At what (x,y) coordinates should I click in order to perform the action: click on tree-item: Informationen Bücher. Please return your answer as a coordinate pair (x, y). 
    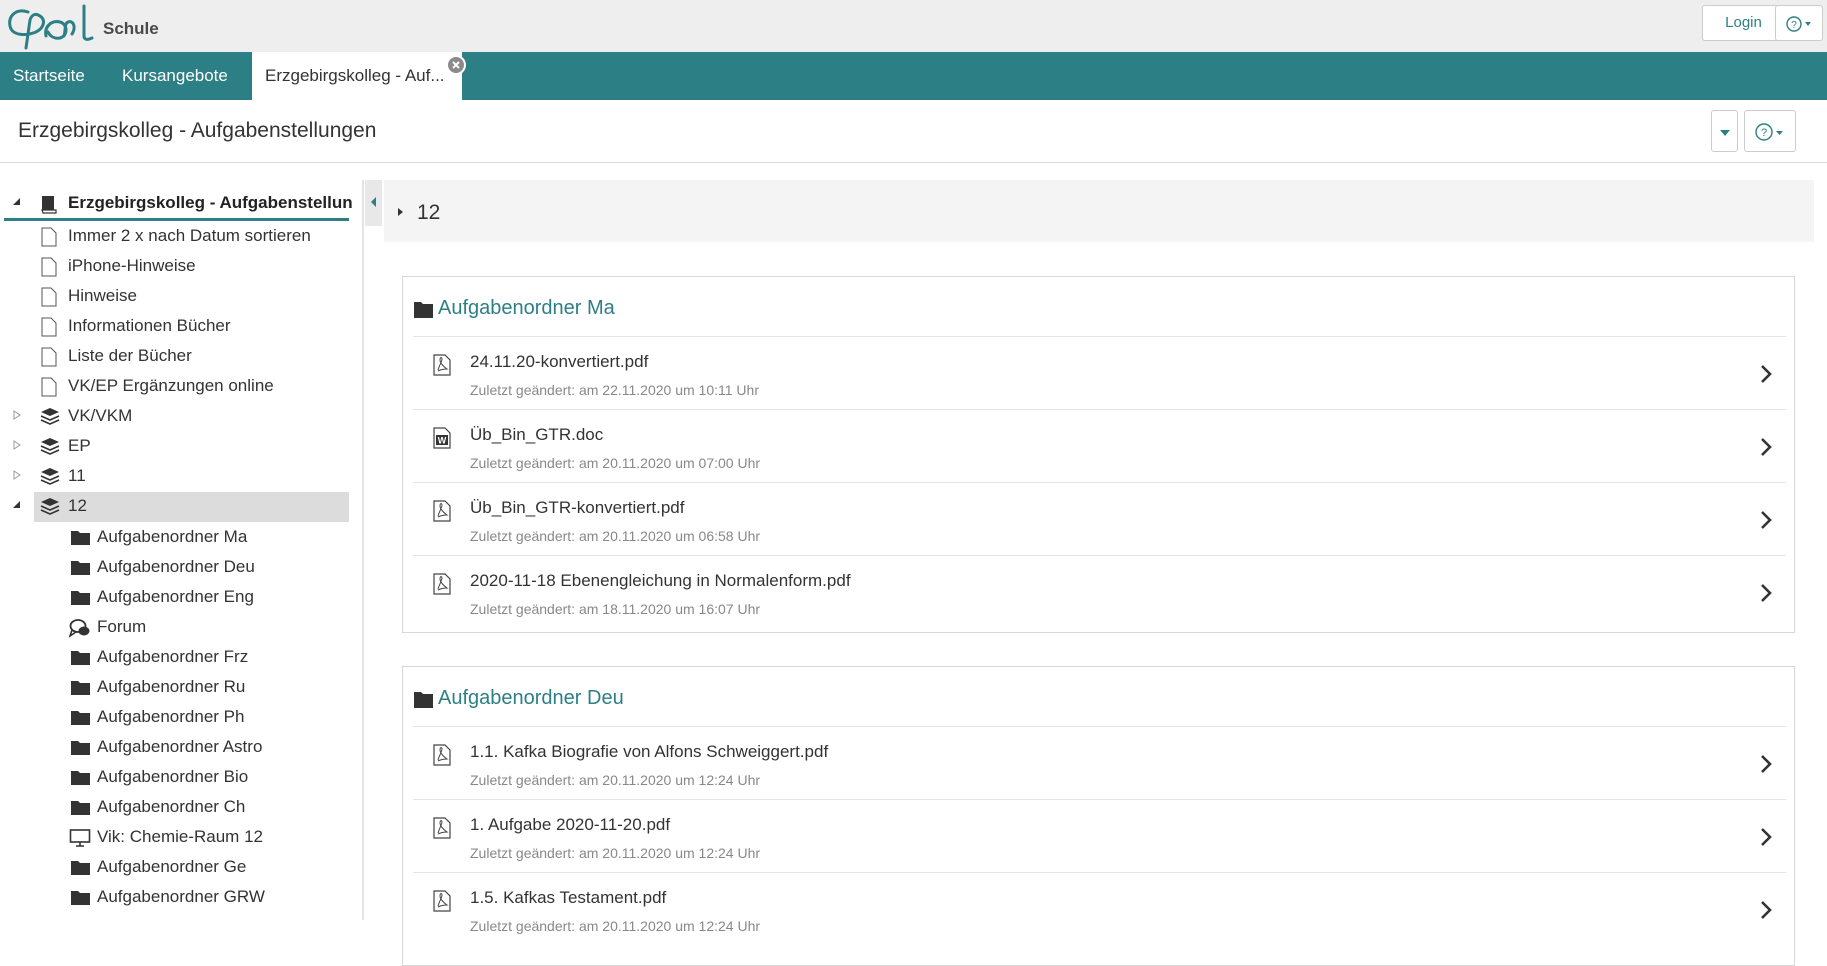
    Looking at the image, I should click on (175, 326).